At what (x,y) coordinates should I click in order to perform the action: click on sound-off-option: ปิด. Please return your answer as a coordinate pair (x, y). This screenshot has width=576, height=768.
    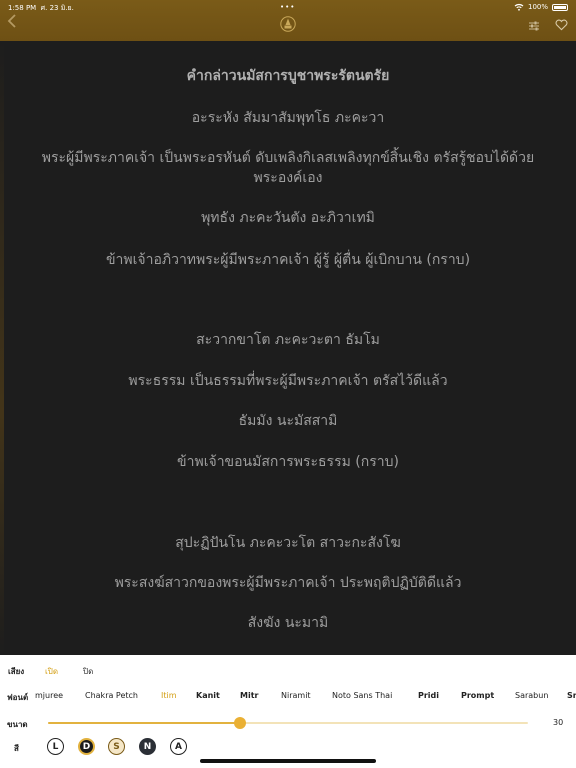
    Looking at the image, I should click on (88, 671).